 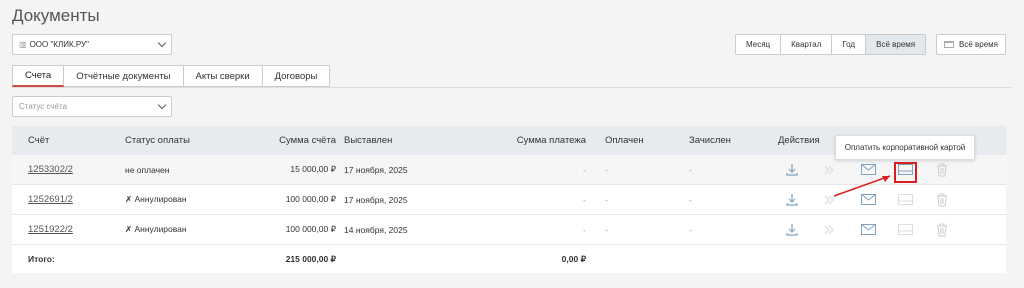 What do you see at coordinates (313, 169) in the screenshot?
I see `invoice-amount: 15 000,00 ₽` at bounding box center [313, 169].